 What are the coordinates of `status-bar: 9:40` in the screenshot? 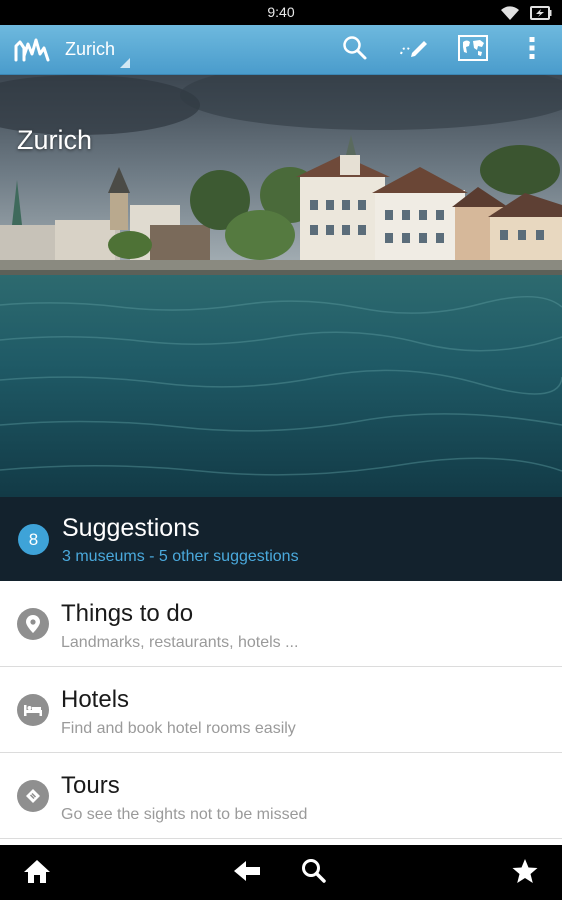 It's located at (281, 12).